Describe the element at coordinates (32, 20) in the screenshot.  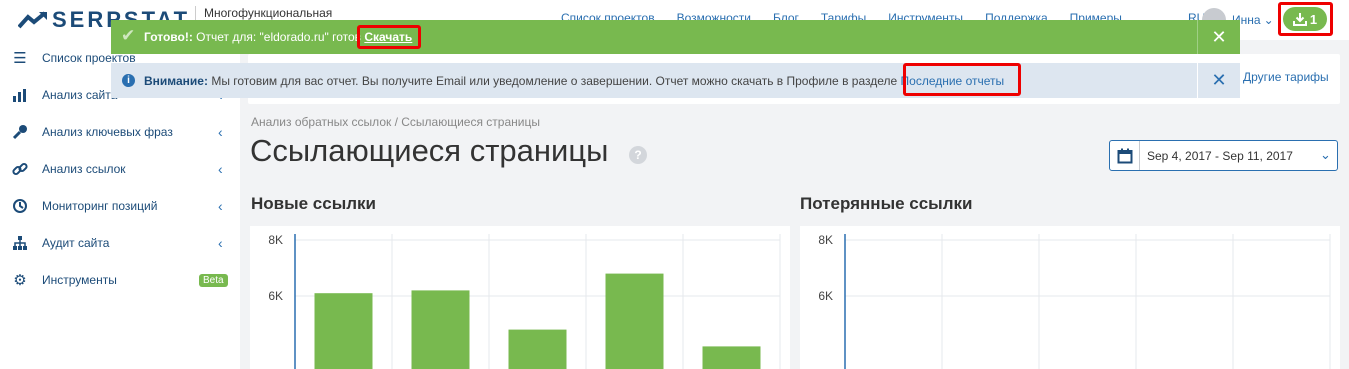
I see `logo-arrow-icon` at that location.